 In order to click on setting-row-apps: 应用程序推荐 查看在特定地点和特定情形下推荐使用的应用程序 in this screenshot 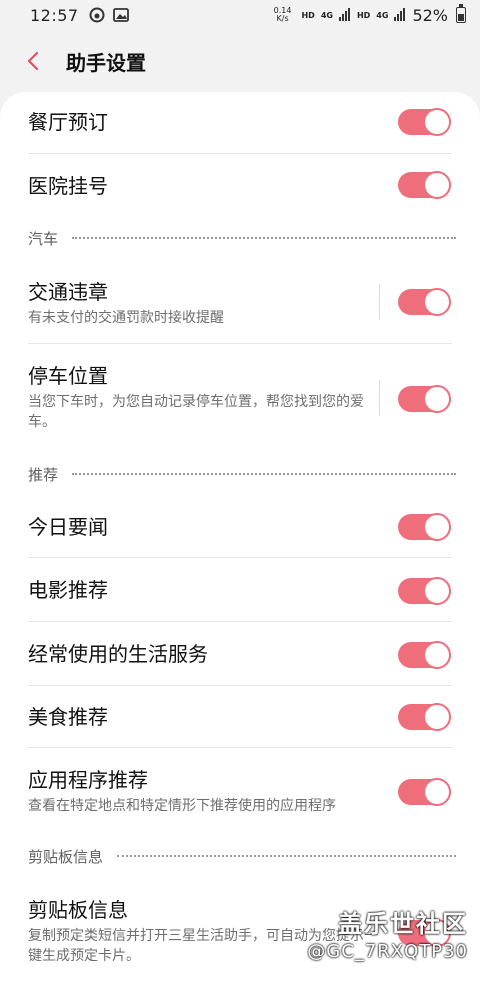, I will do `click(240, 790)`.